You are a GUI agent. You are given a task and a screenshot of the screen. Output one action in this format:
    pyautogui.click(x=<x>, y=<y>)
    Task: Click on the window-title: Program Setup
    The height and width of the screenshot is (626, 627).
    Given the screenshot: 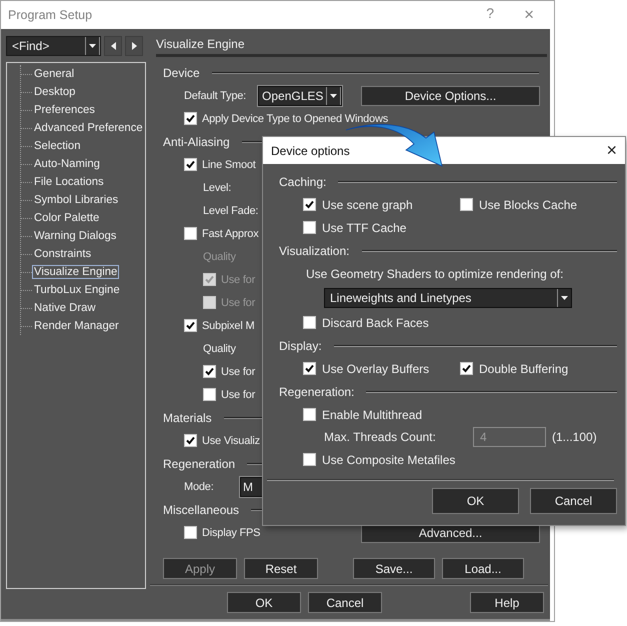 What is the action you would take?
    pyautogui.click(x=50, y=15)
    